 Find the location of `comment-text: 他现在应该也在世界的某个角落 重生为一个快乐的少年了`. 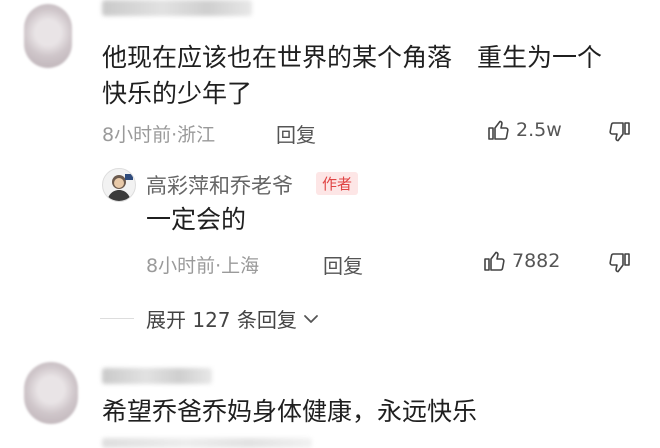

comment-text: 他现在应该也在世界的某个角落 重生为一个快乐的少年了 is located at coordinates (352, 75).